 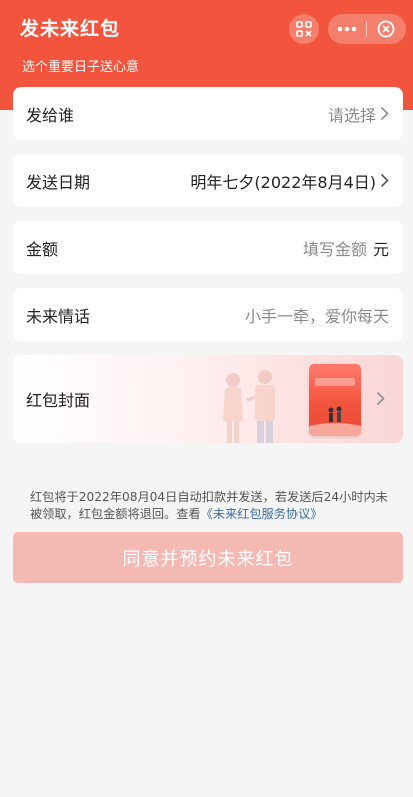 What do you see at coordinates (58, 182) in the screenshot?
I see `send-date-label: 发送日期` at bounding box center [58, 182].